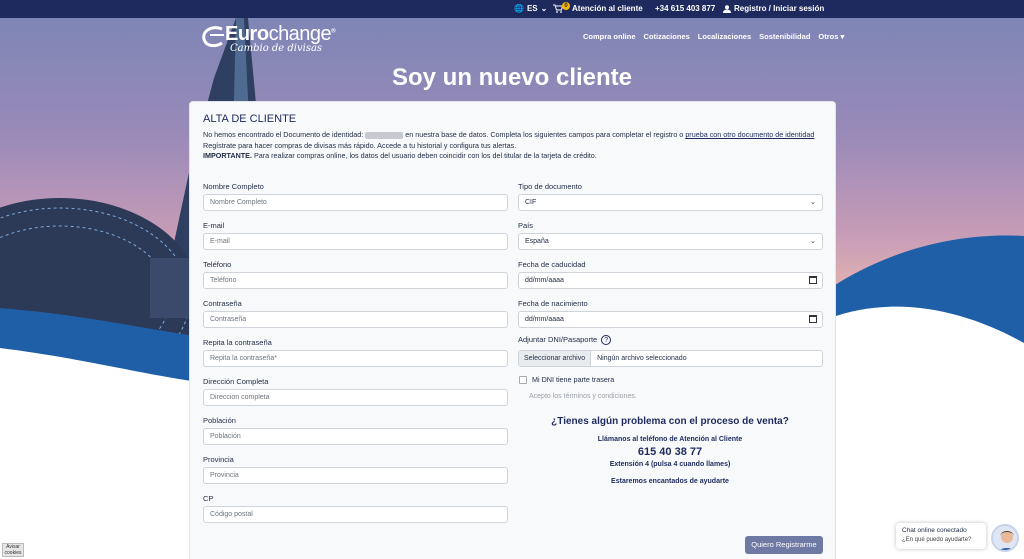 The height and width of the screenshot is (559, 1024). What do you see at coordinates (219, 420) in the screenshot?
I see `town-label: Población` at bounding box center [219, 420].